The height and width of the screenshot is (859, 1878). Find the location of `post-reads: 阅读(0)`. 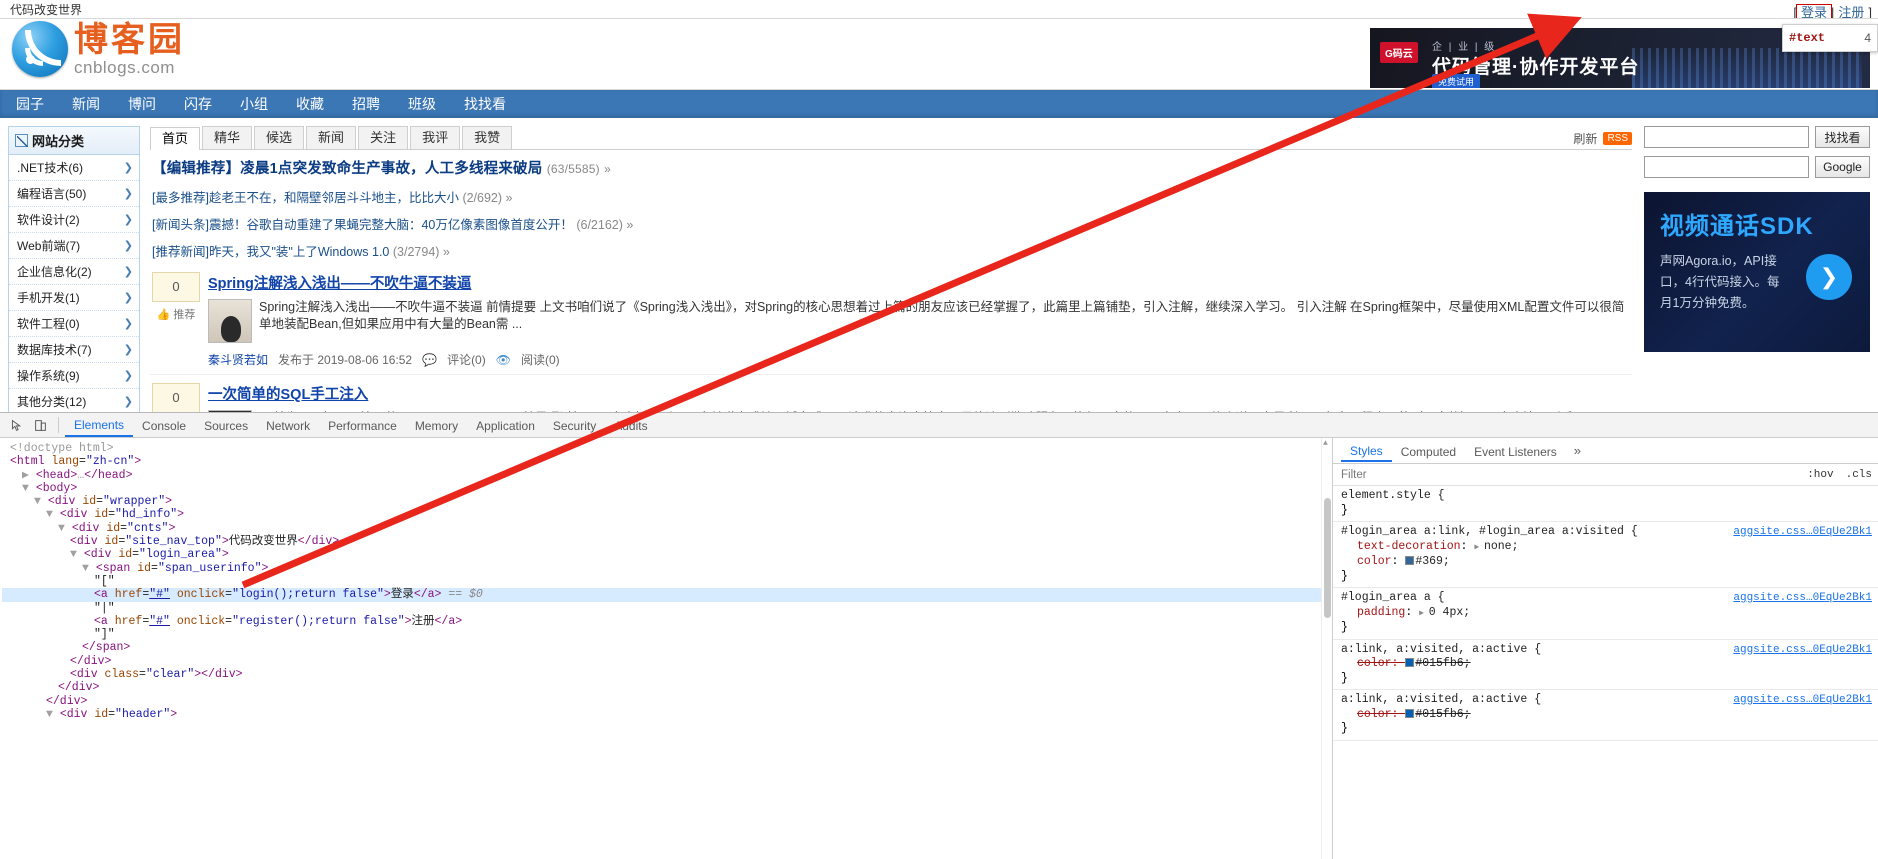

post-reads: 阅读(0) is located at coordinates (540, 359).